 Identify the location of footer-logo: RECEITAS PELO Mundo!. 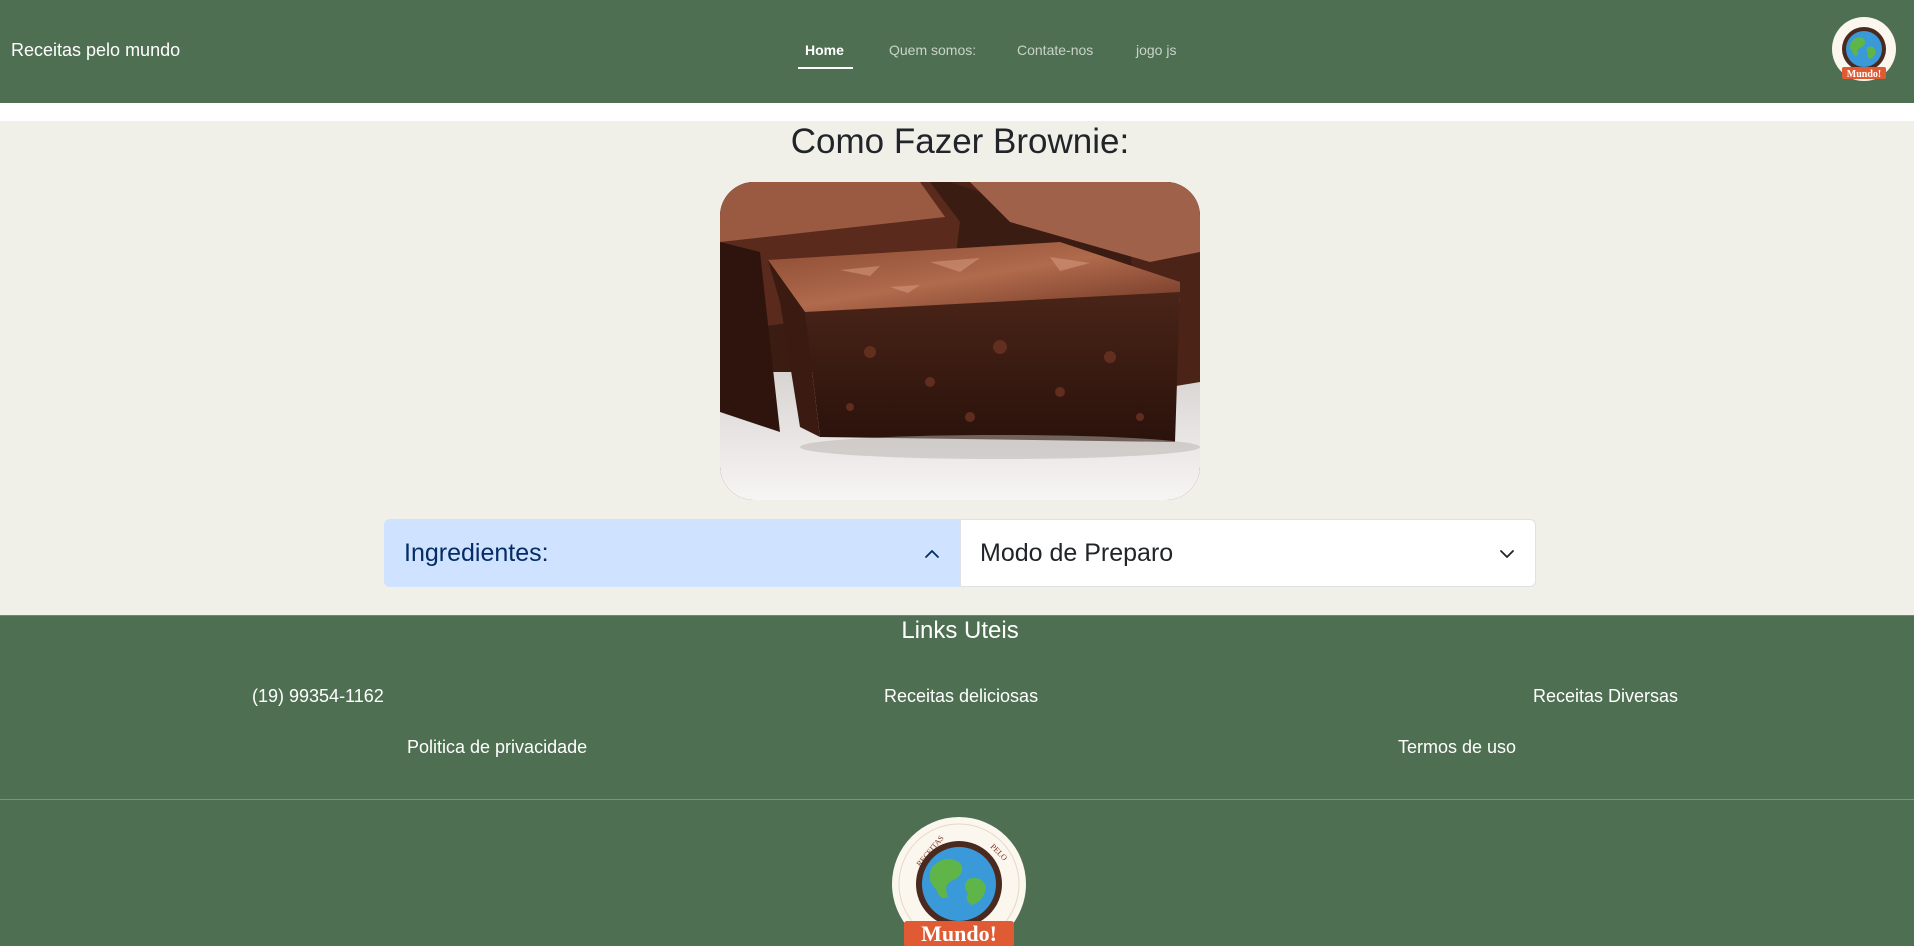
(959, 881).